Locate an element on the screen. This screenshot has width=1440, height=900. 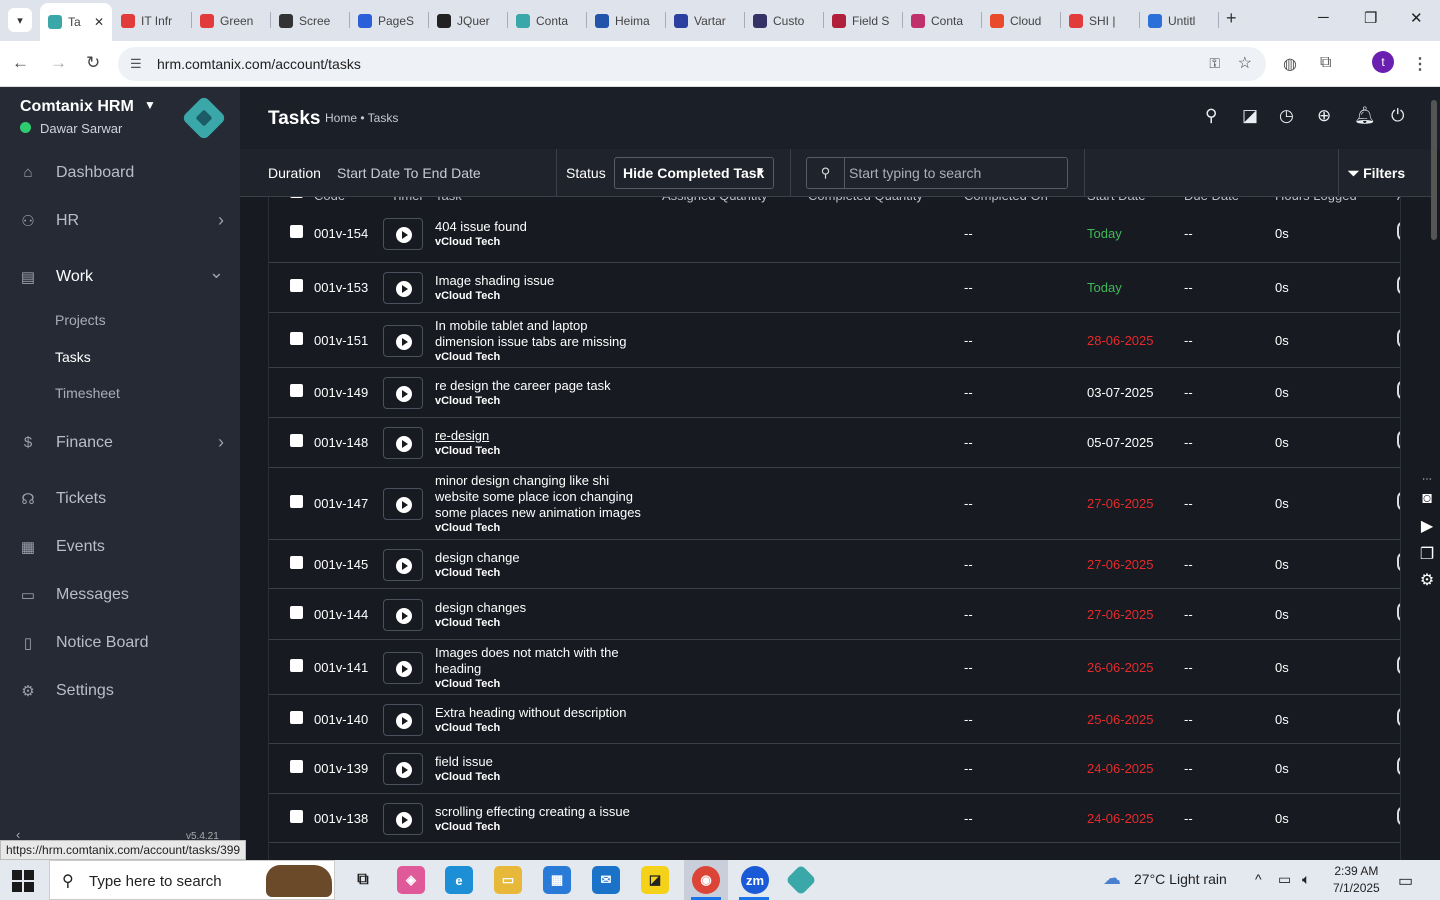
sidebar-subitem-tasks: Tasks is located at coordinates (73, 357).